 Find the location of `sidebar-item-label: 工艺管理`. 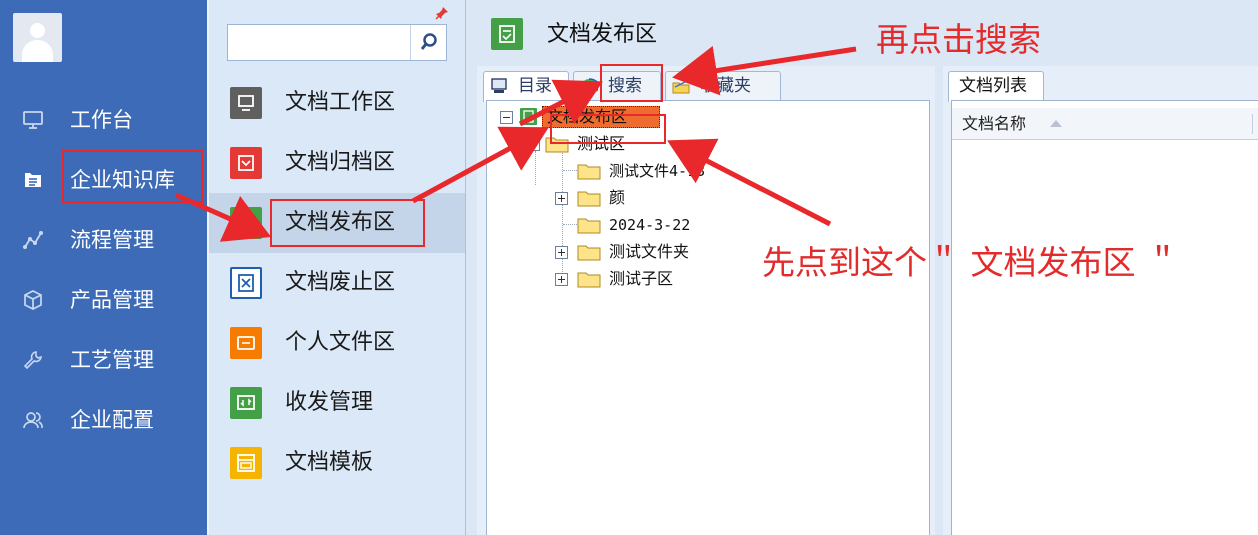

sidebar-item-label: 工艺管理 is located at coordinates (112, 360).